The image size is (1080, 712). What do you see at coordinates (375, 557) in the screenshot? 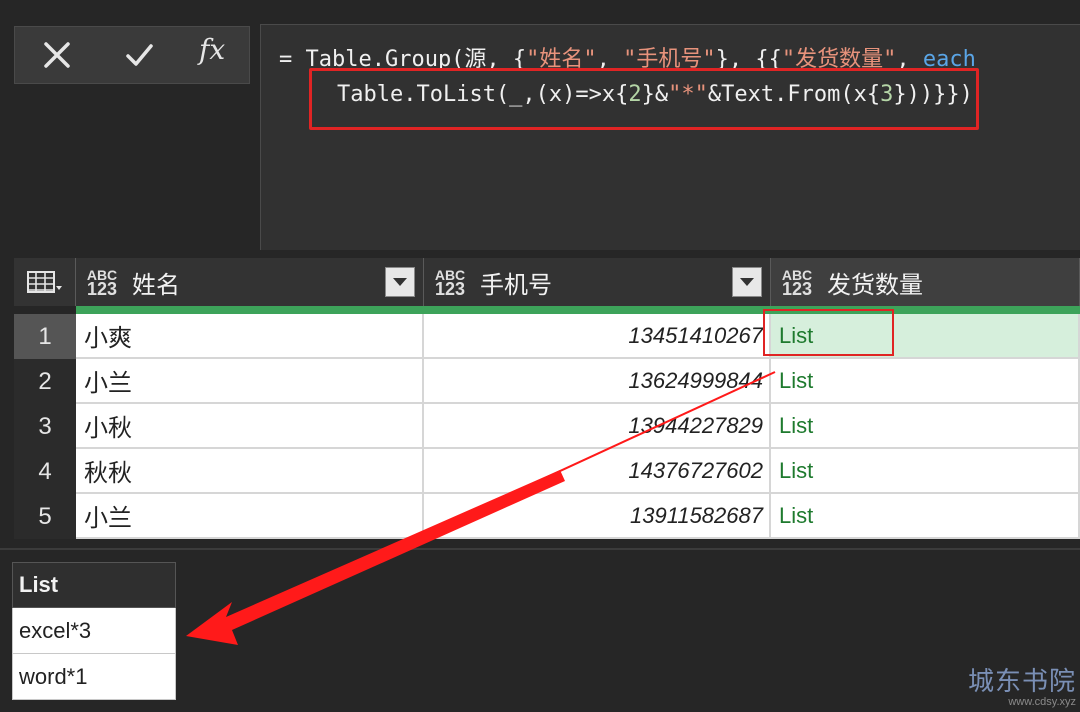
I see `arrow-head` at bounding box center [375, 557].